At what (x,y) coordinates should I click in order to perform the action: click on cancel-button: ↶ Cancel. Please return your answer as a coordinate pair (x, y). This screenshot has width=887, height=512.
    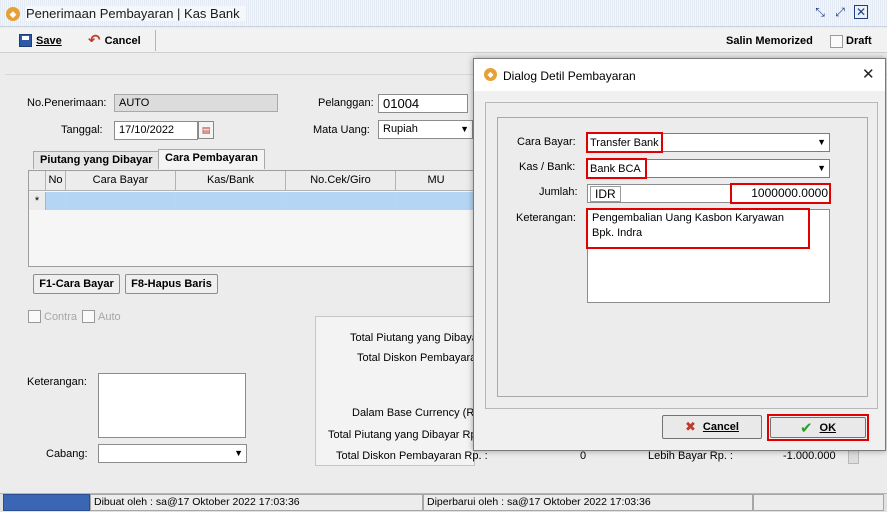
    Looking at the image, I should click on (114, 40).